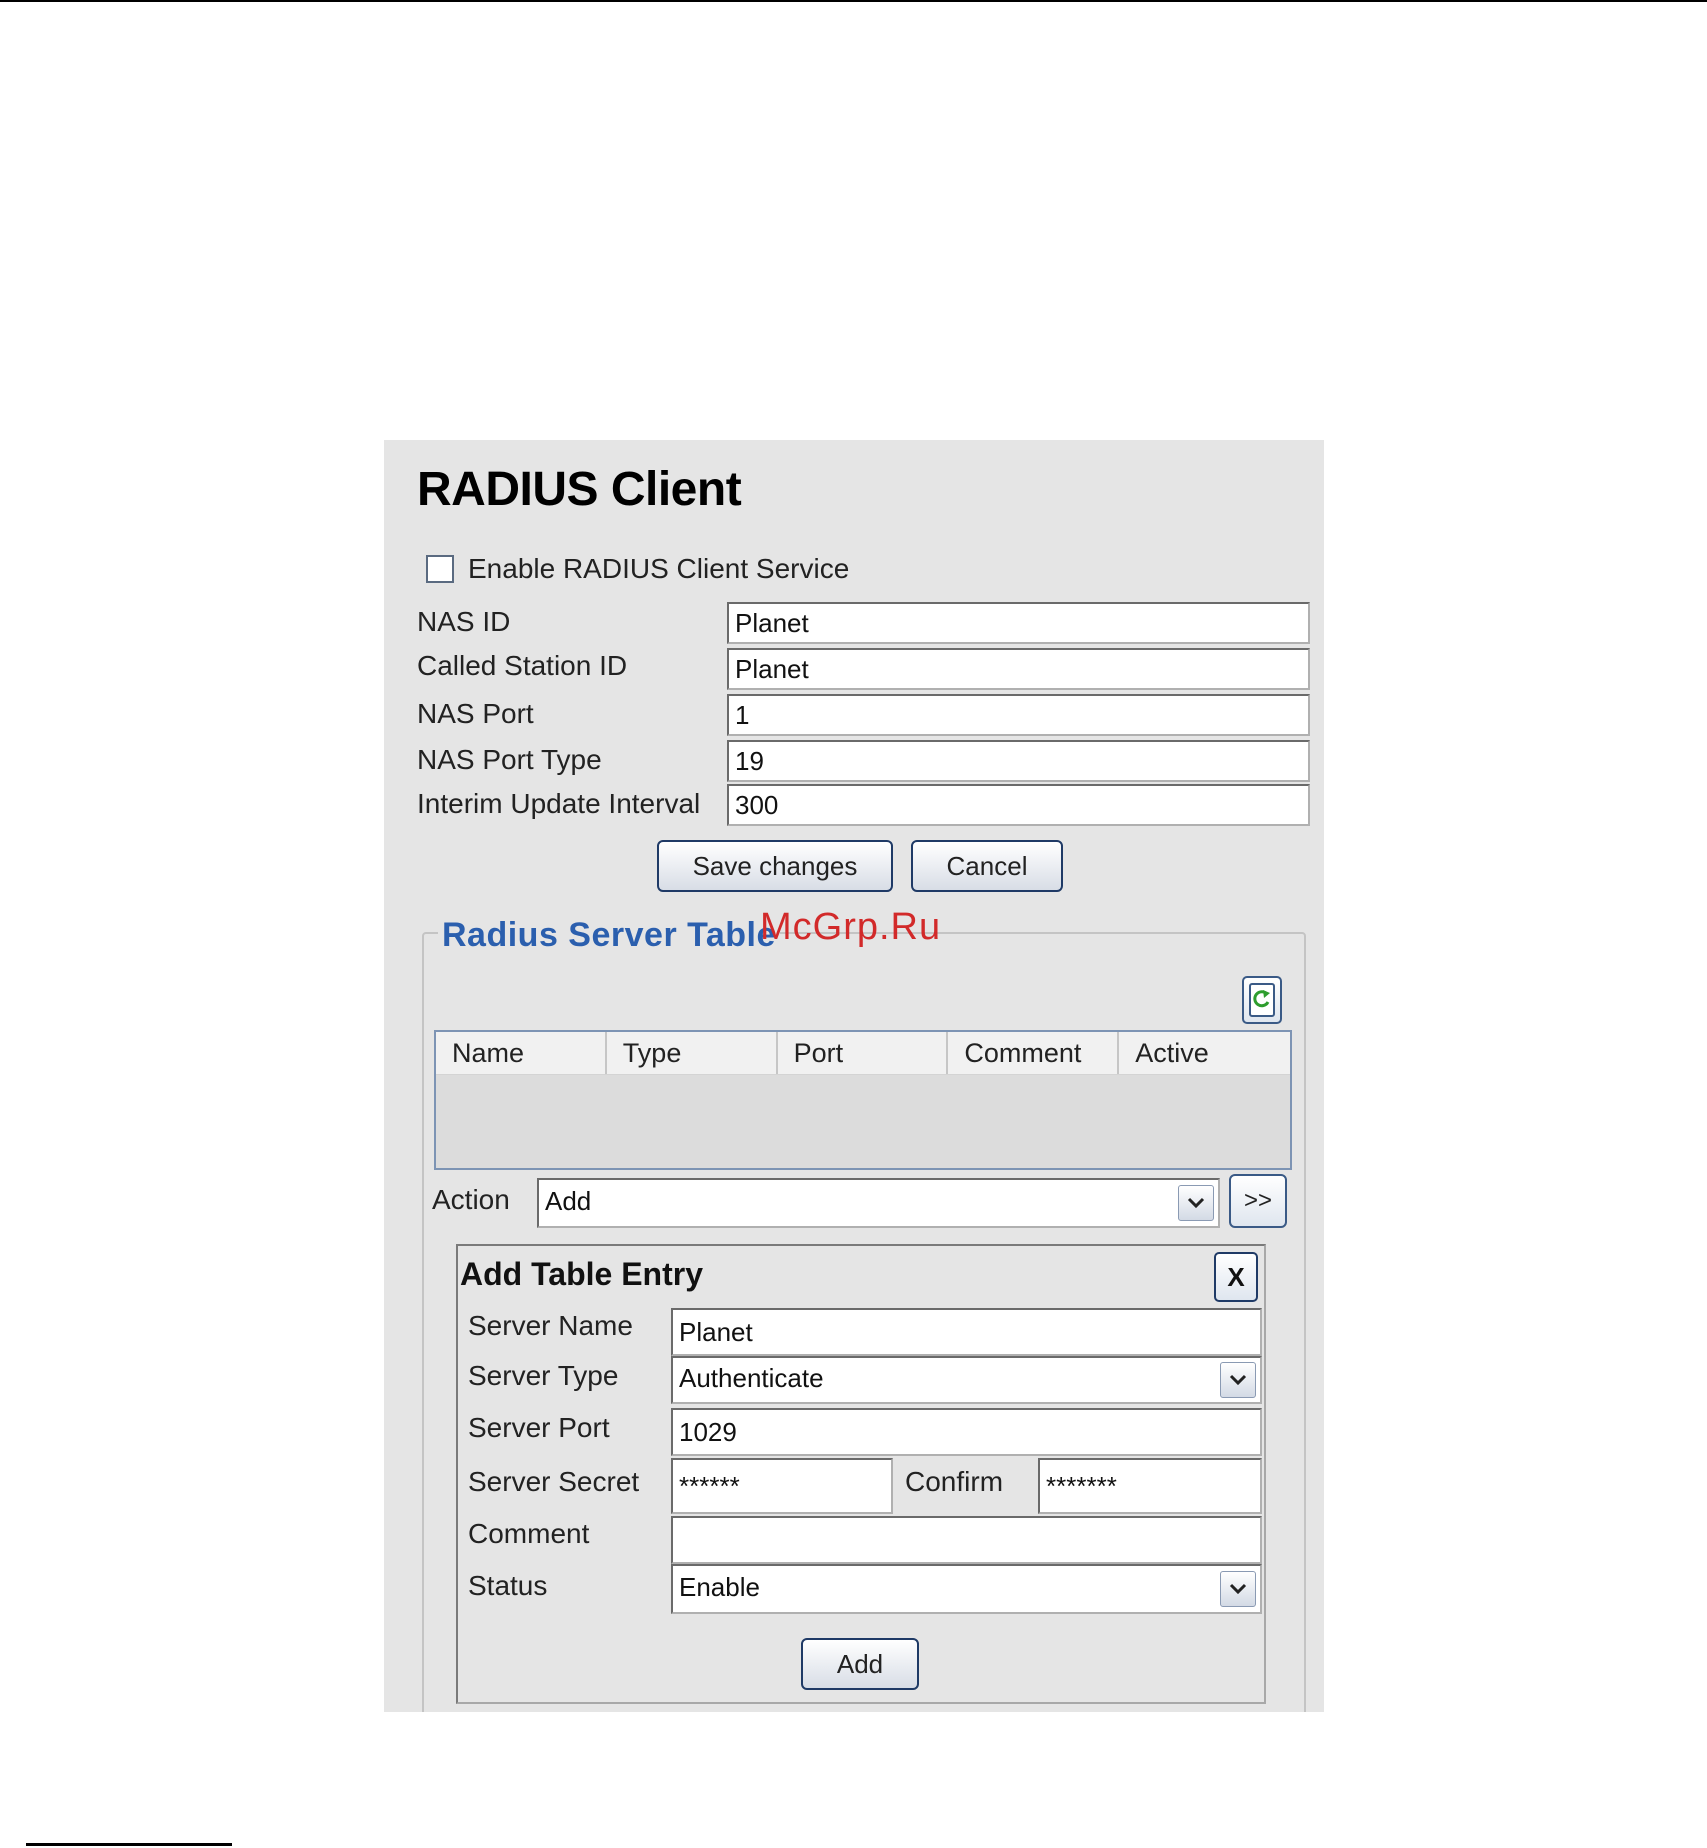  I want to click on server-secret-label: Server Secret, so click(554, 1481).